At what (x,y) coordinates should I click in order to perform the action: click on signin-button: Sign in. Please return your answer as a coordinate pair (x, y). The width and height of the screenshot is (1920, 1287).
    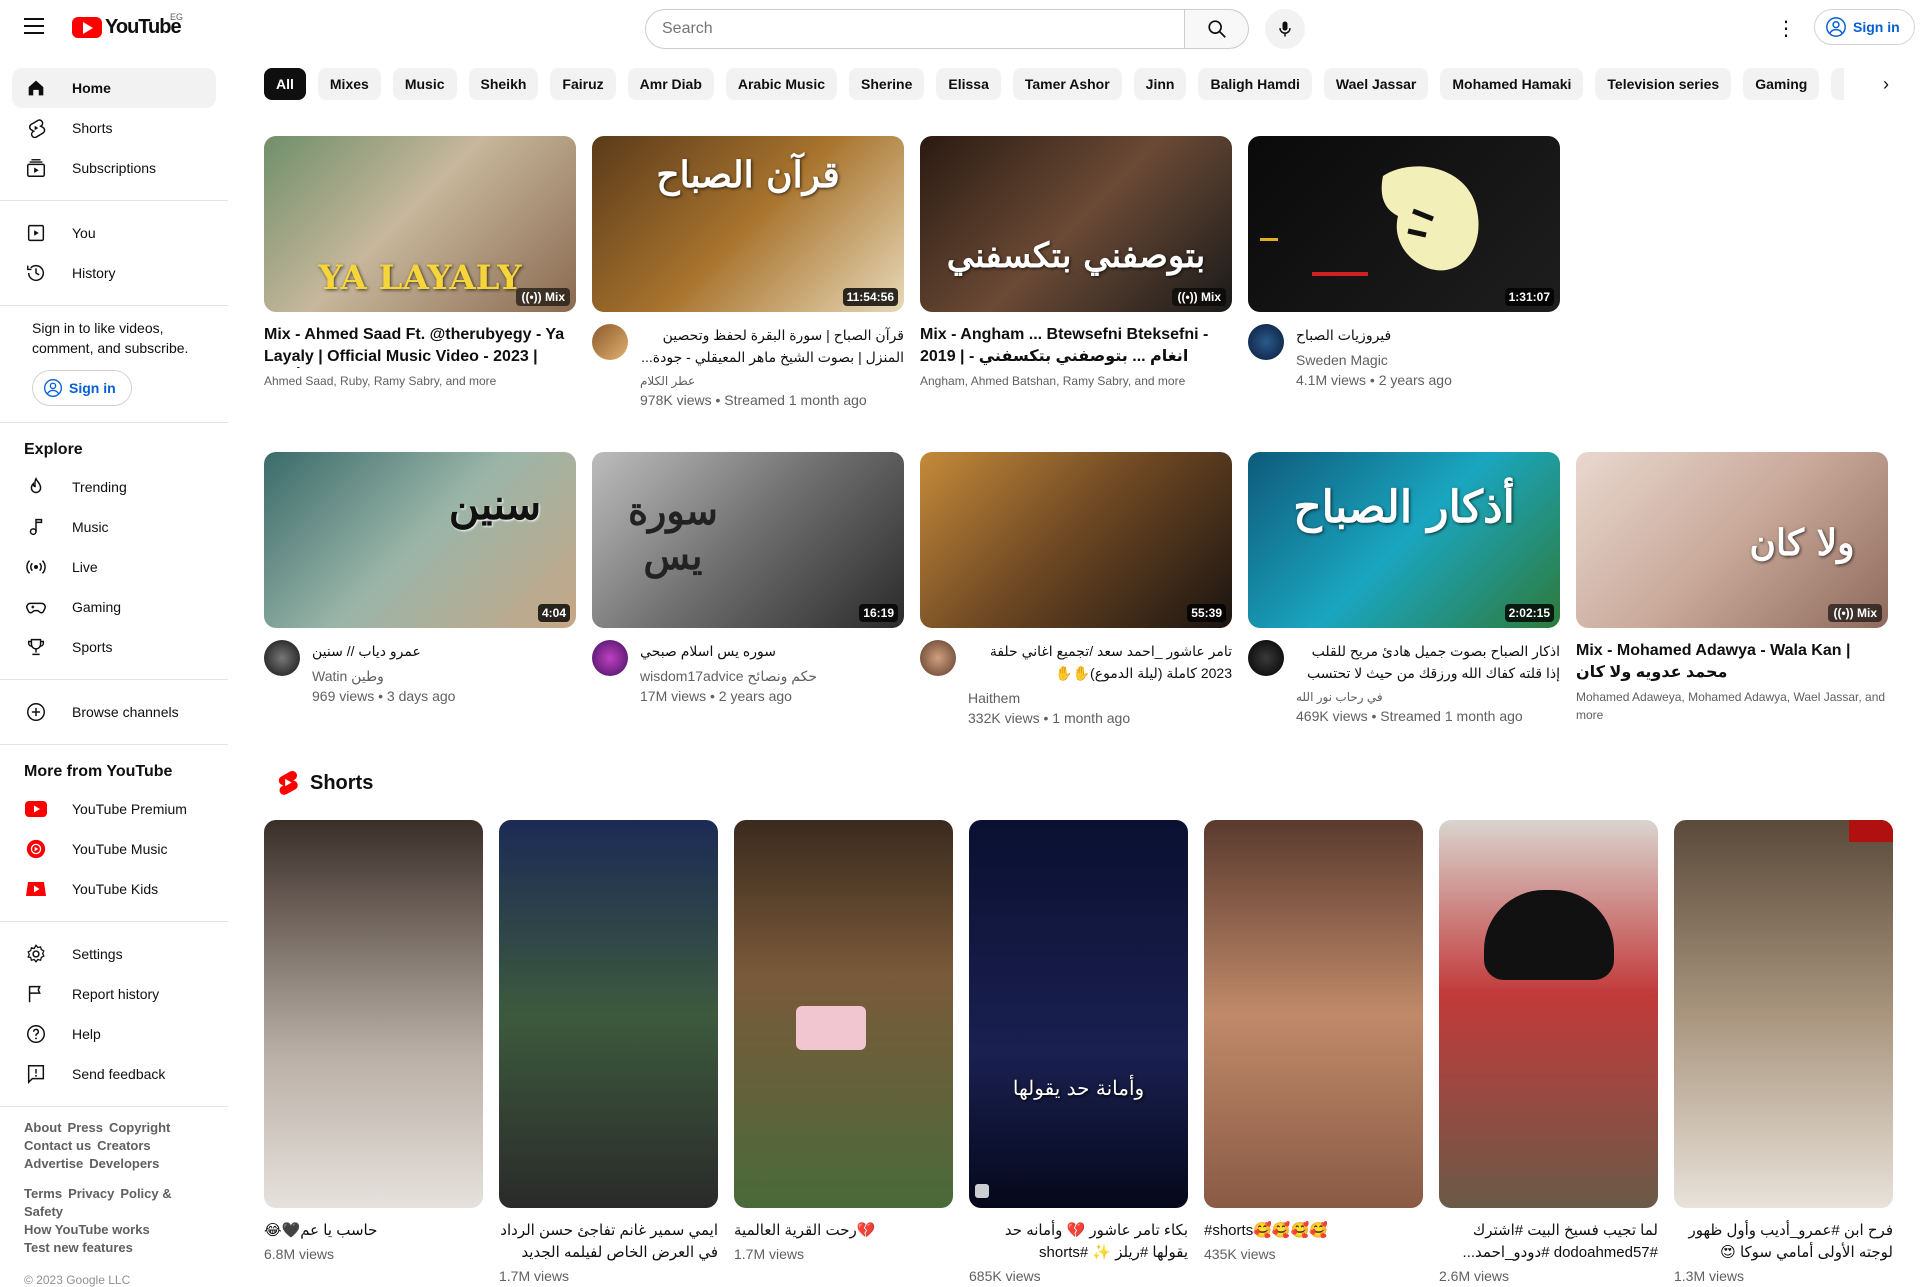
    Looking at the image, I should click on (1864, 27).